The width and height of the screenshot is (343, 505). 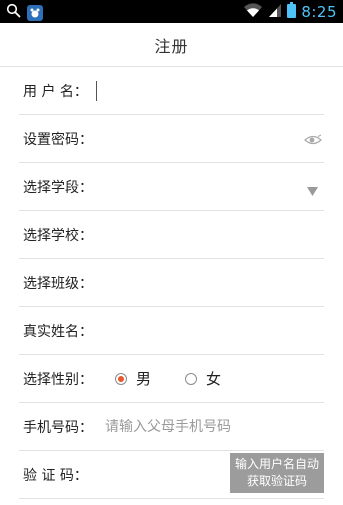 I want to click on status-time: 8:25, so click(x=319, y=12).